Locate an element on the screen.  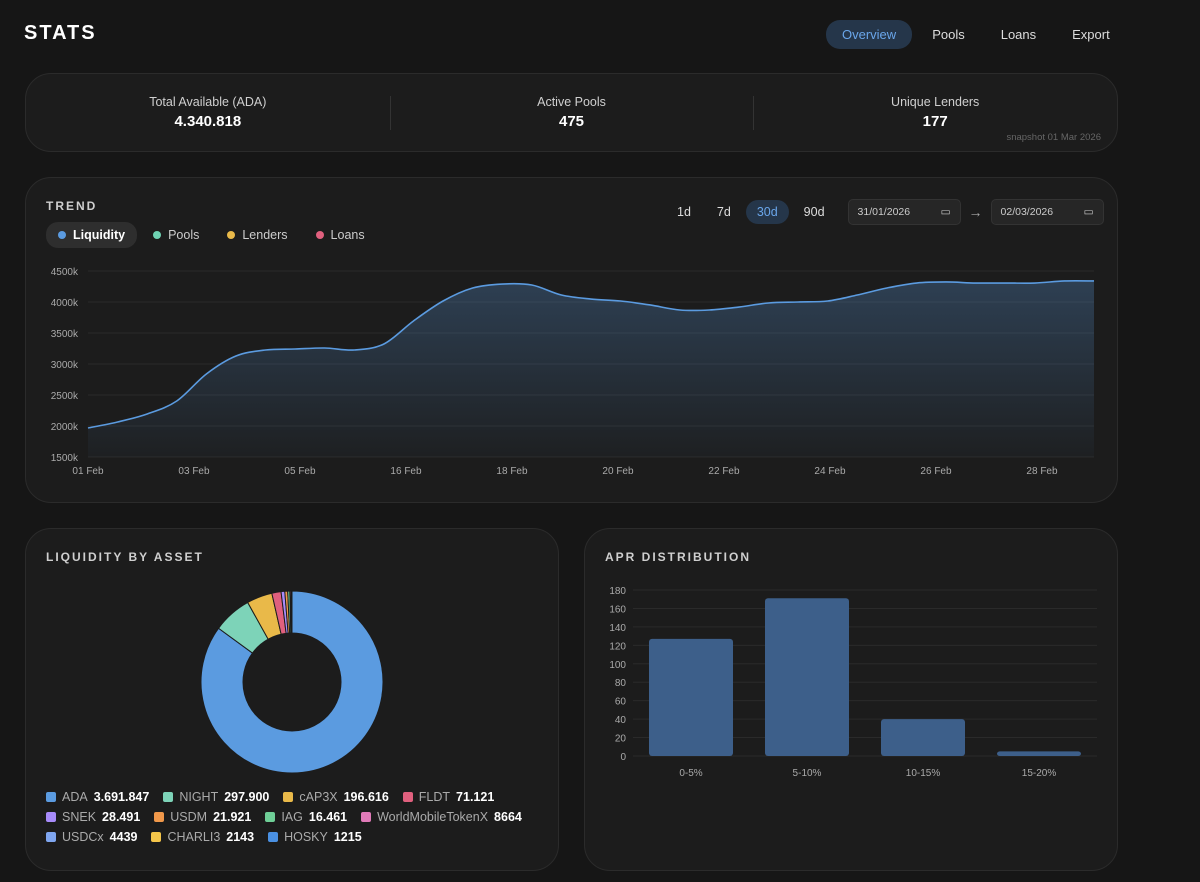
x-tick-label: 0-5% is located at coordinates (690, 773).